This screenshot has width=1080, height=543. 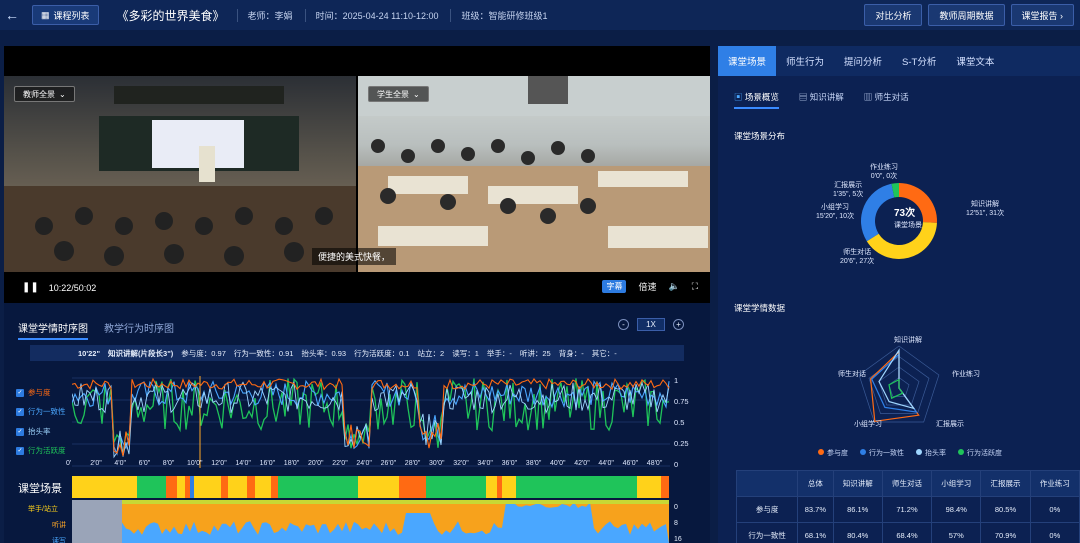 What do you see at coordinates (412, 463) in the screenshot?
I see `x-tick: 28'0"` at bounding box center [412, 463].